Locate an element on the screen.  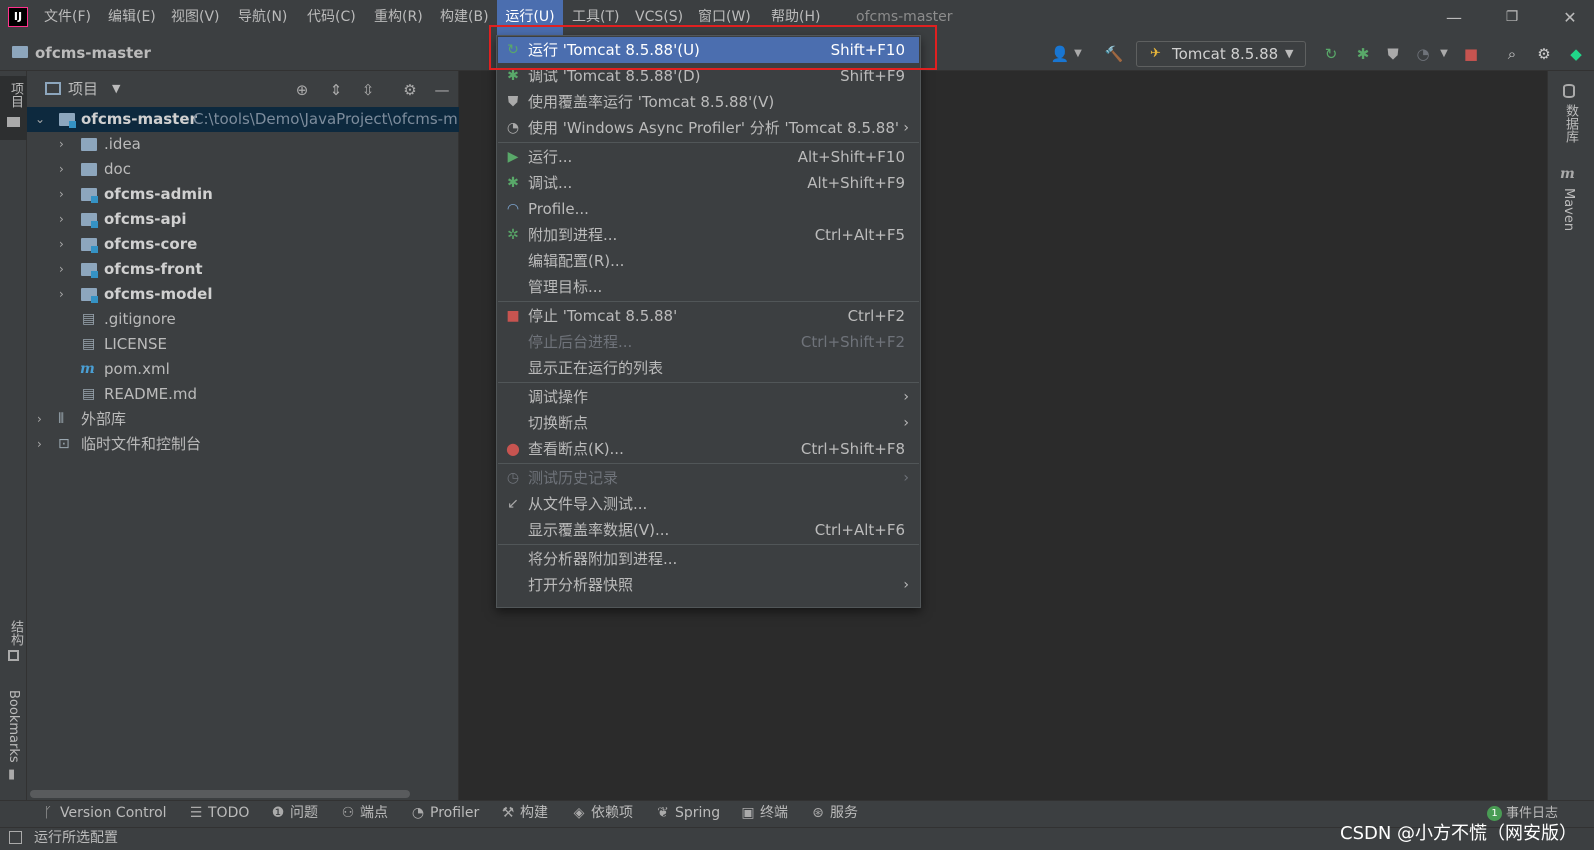
tool-profiler: ◔ Profiler is located at coordinates (444, 813).